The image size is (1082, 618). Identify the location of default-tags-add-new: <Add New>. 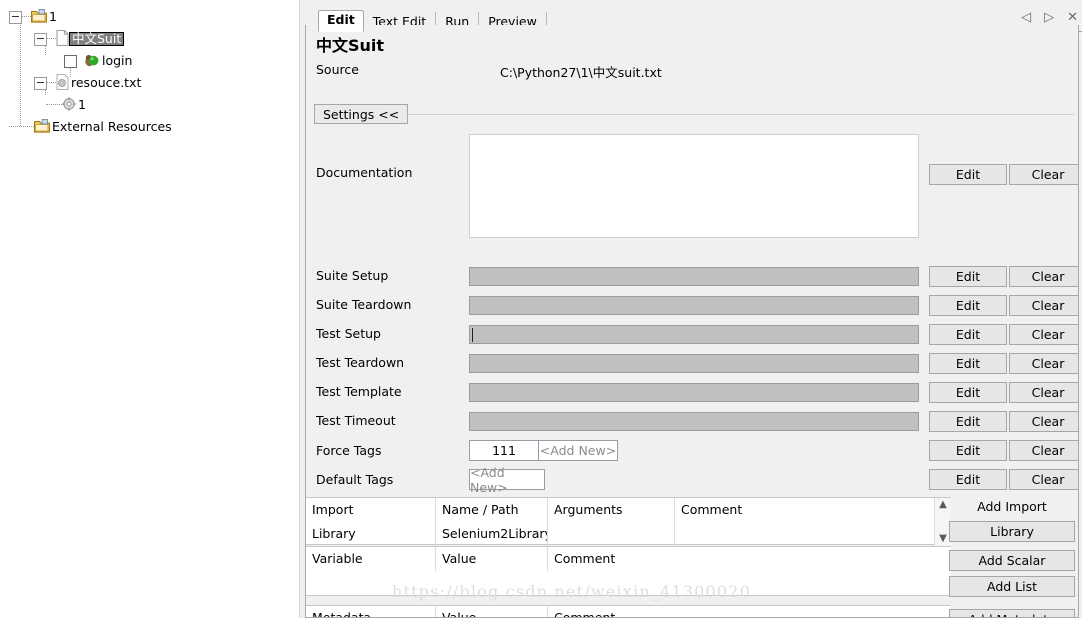
(507, 480).